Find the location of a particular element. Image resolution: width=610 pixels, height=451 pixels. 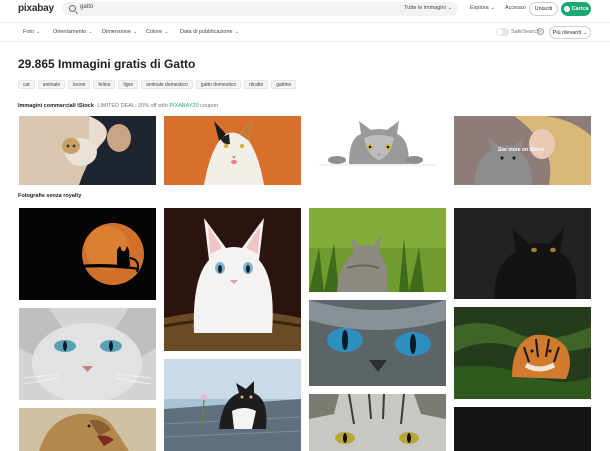

search-input: gatto is located at coordinates (86, 7).